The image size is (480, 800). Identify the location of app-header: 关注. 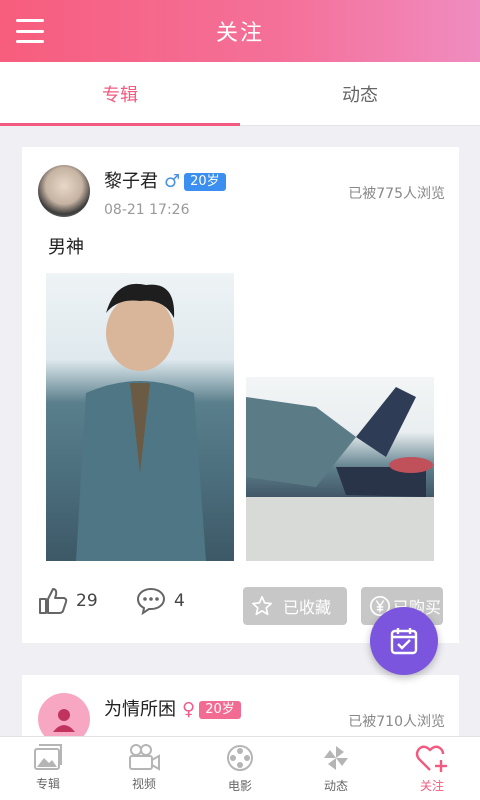
(240, 31).